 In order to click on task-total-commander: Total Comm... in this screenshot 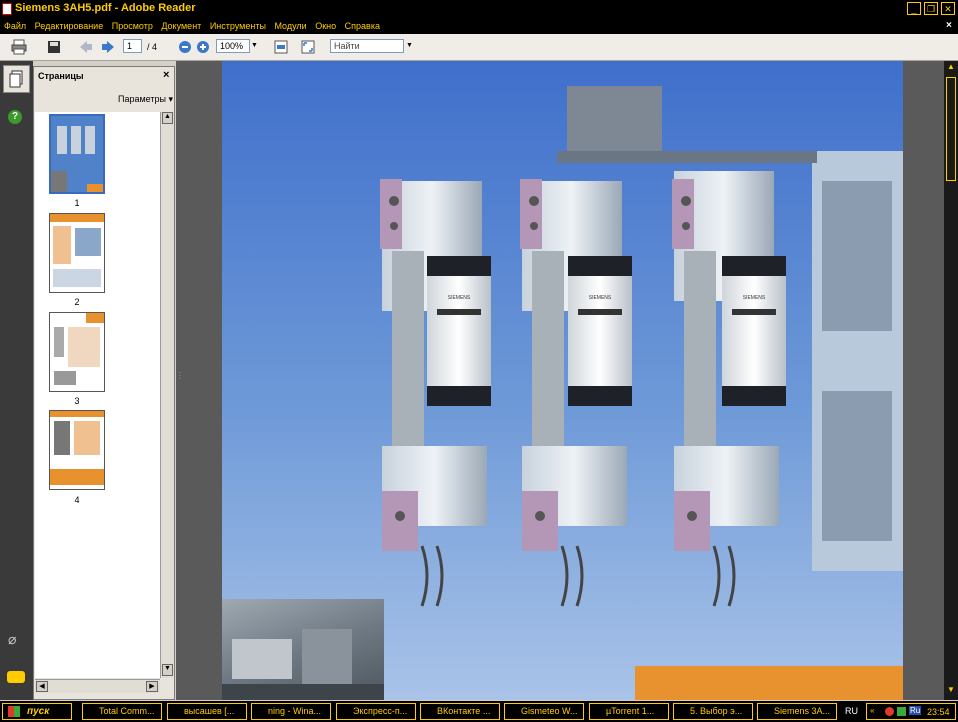, I will do `click(122, 711)`.